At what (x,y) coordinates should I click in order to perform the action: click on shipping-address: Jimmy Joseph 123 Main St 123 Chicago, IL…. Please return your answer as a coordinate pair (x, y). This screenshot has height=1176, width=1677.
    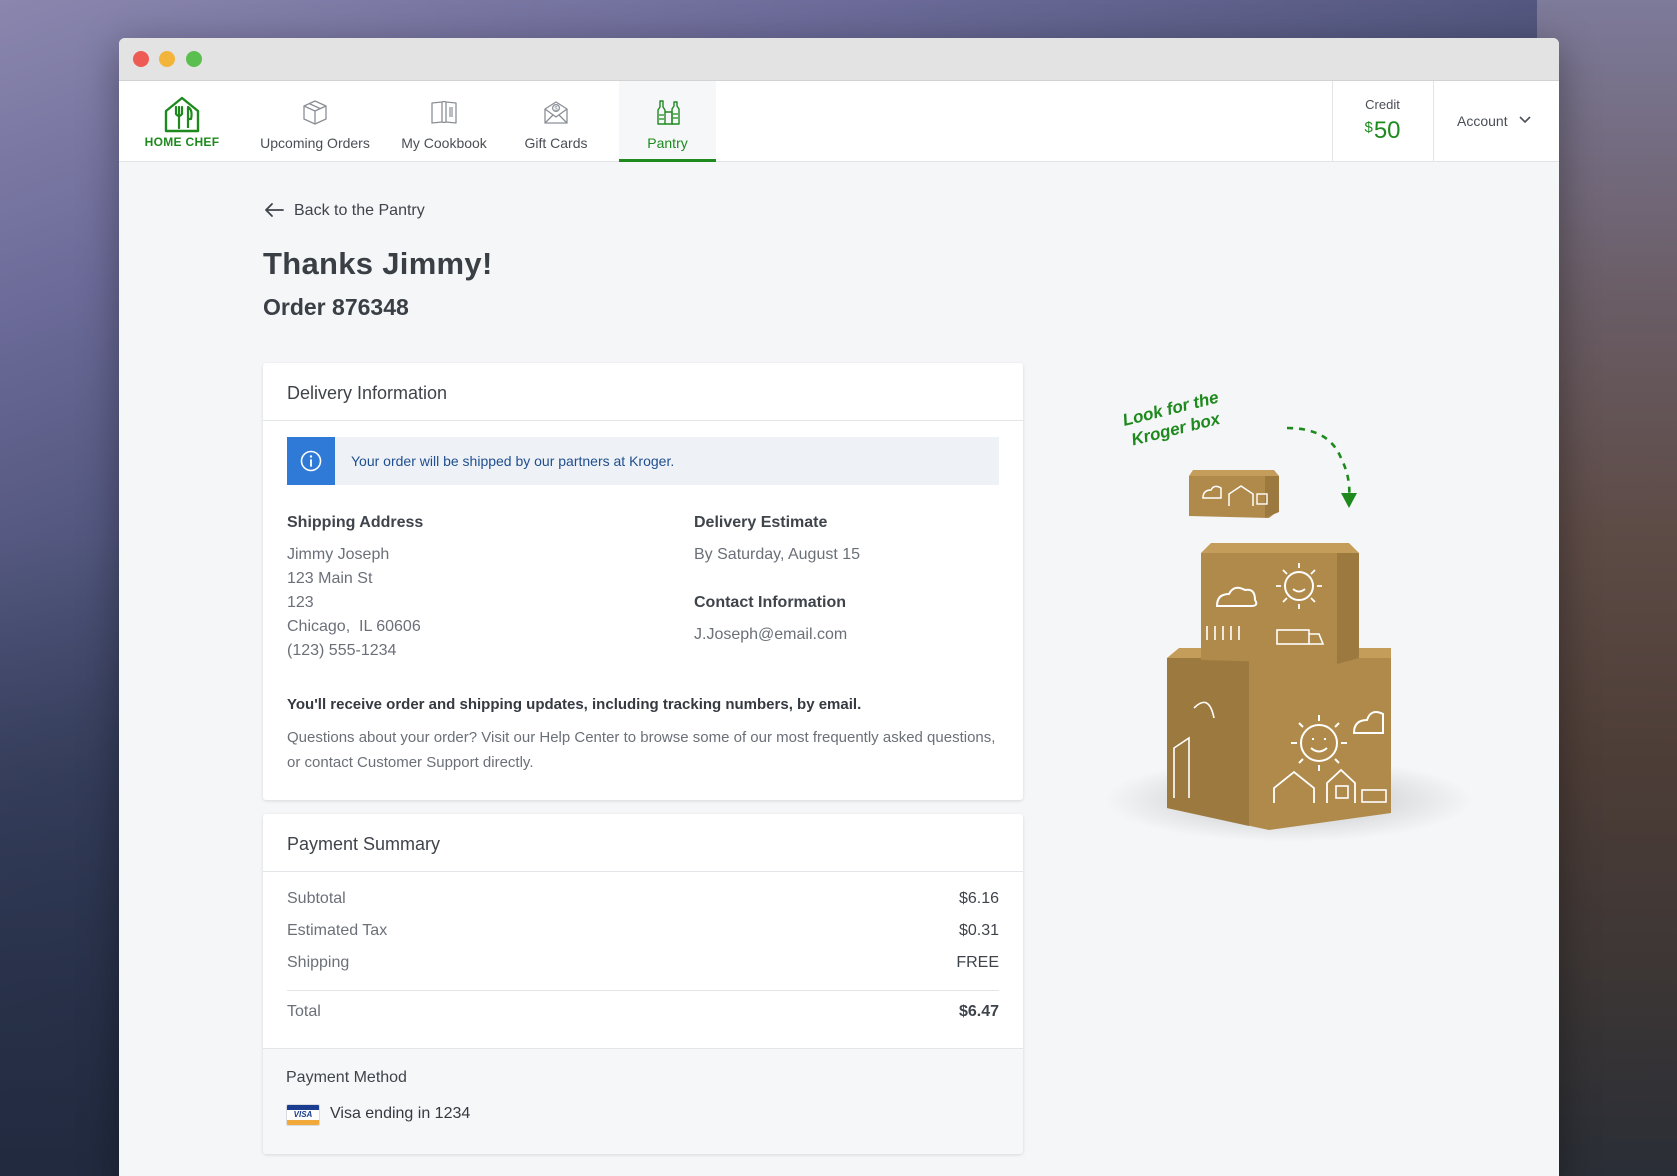
    Looking at the image, I should click on (354, 603).